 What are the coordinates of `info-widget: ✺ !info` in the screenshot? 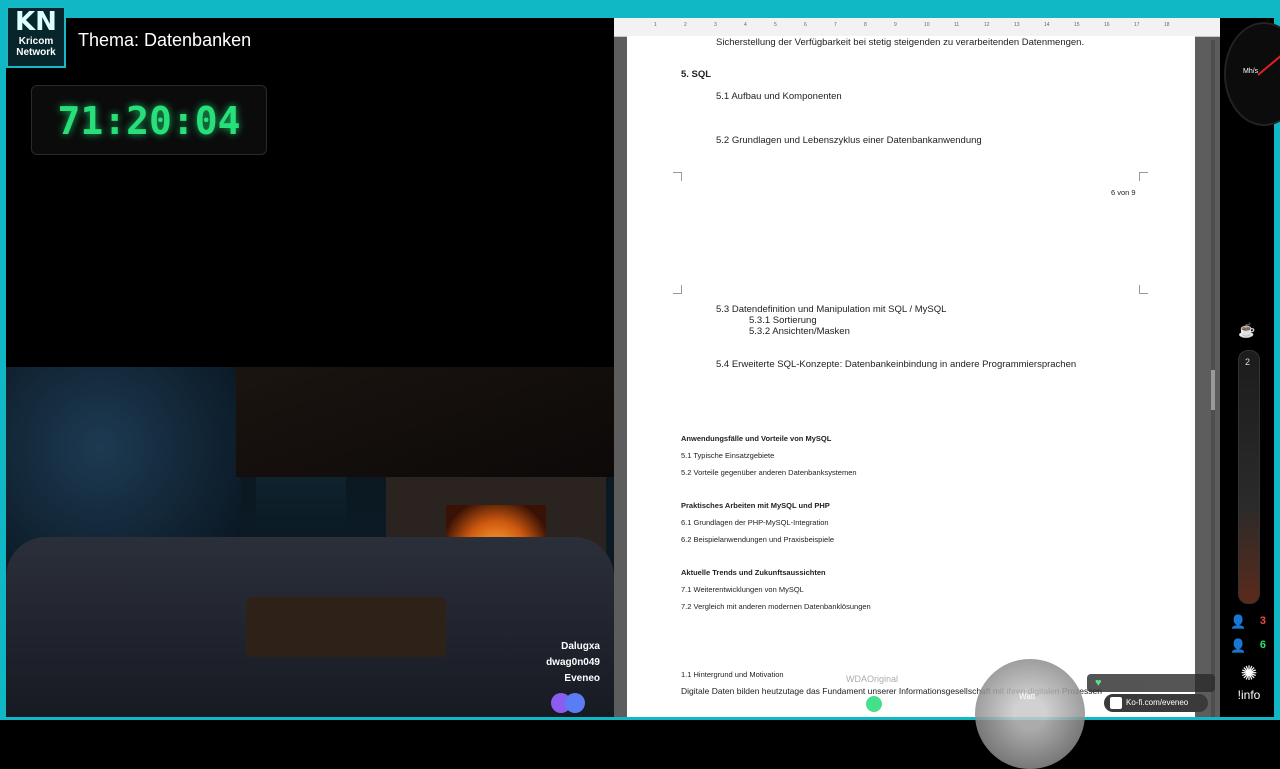 It's located at (1249, 688).